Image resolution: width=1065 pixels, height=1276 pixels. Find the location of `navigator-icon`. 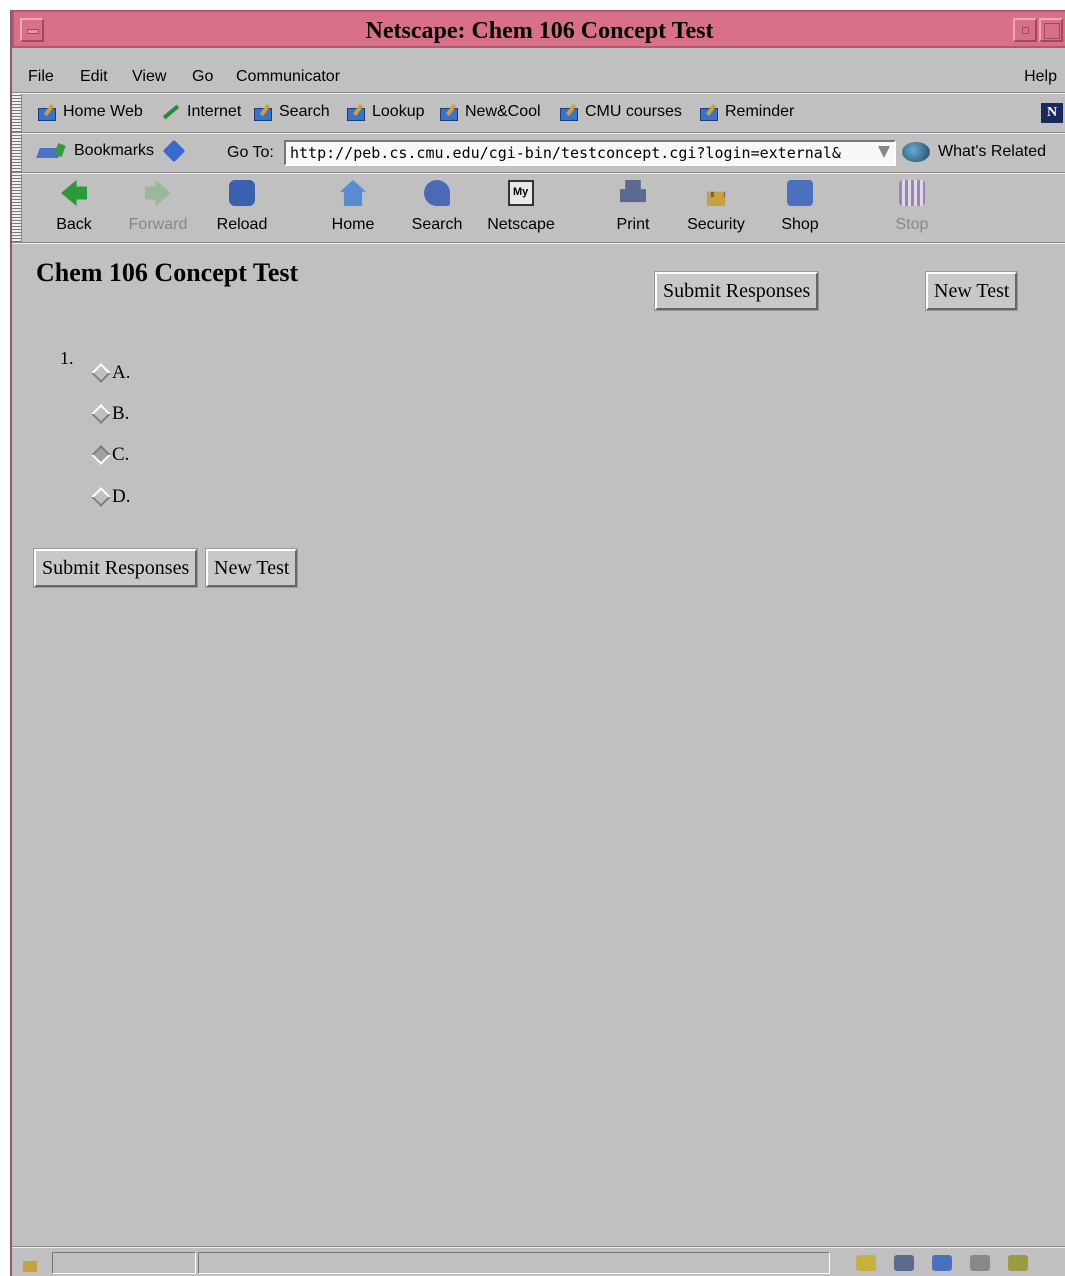

navigator-icon is located at coordinates (866, 1263).